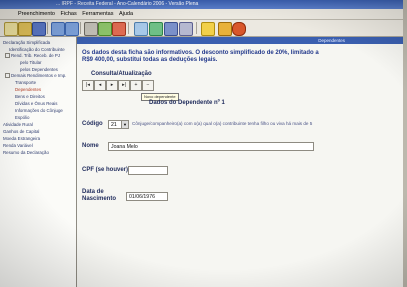 Image resolution: width=407 pixels, height=287 pixels. I want to click on dependent-title: Dados do Dependente nº 1, so click(187, 103).